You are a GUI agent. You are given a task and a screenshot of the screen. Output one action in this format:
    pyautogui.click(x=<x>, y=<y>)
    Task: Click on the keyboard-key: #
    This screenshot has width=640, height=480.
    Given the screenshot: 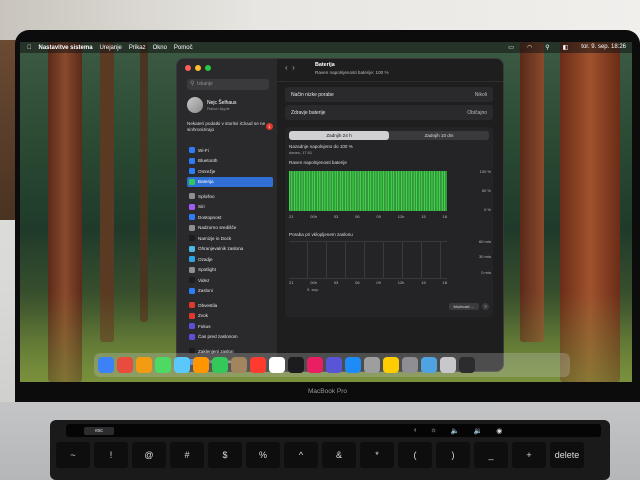 What is the action you would take?
    pyautogui.click(x=187, y=455)
    